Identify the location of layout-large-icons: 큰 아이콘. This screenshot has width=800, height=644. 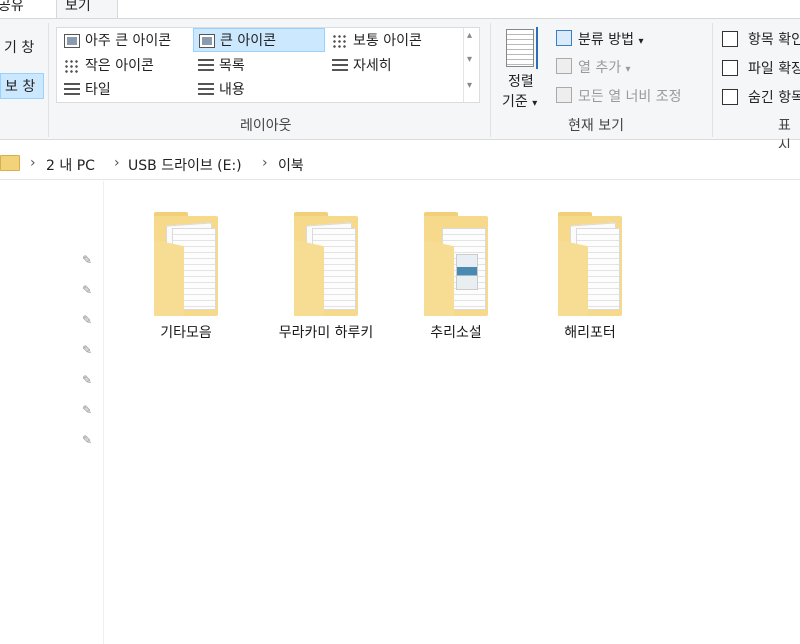
(259, 40).